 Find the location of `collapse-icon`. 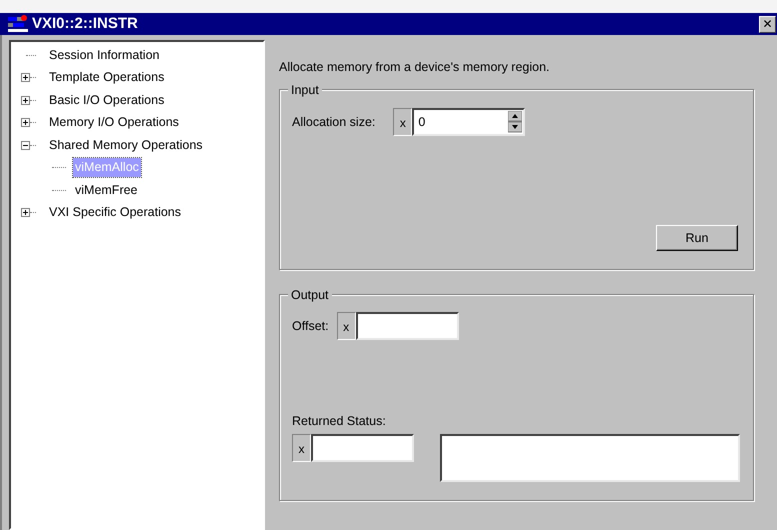

collapse-icon is located at coordinates (25, 145).